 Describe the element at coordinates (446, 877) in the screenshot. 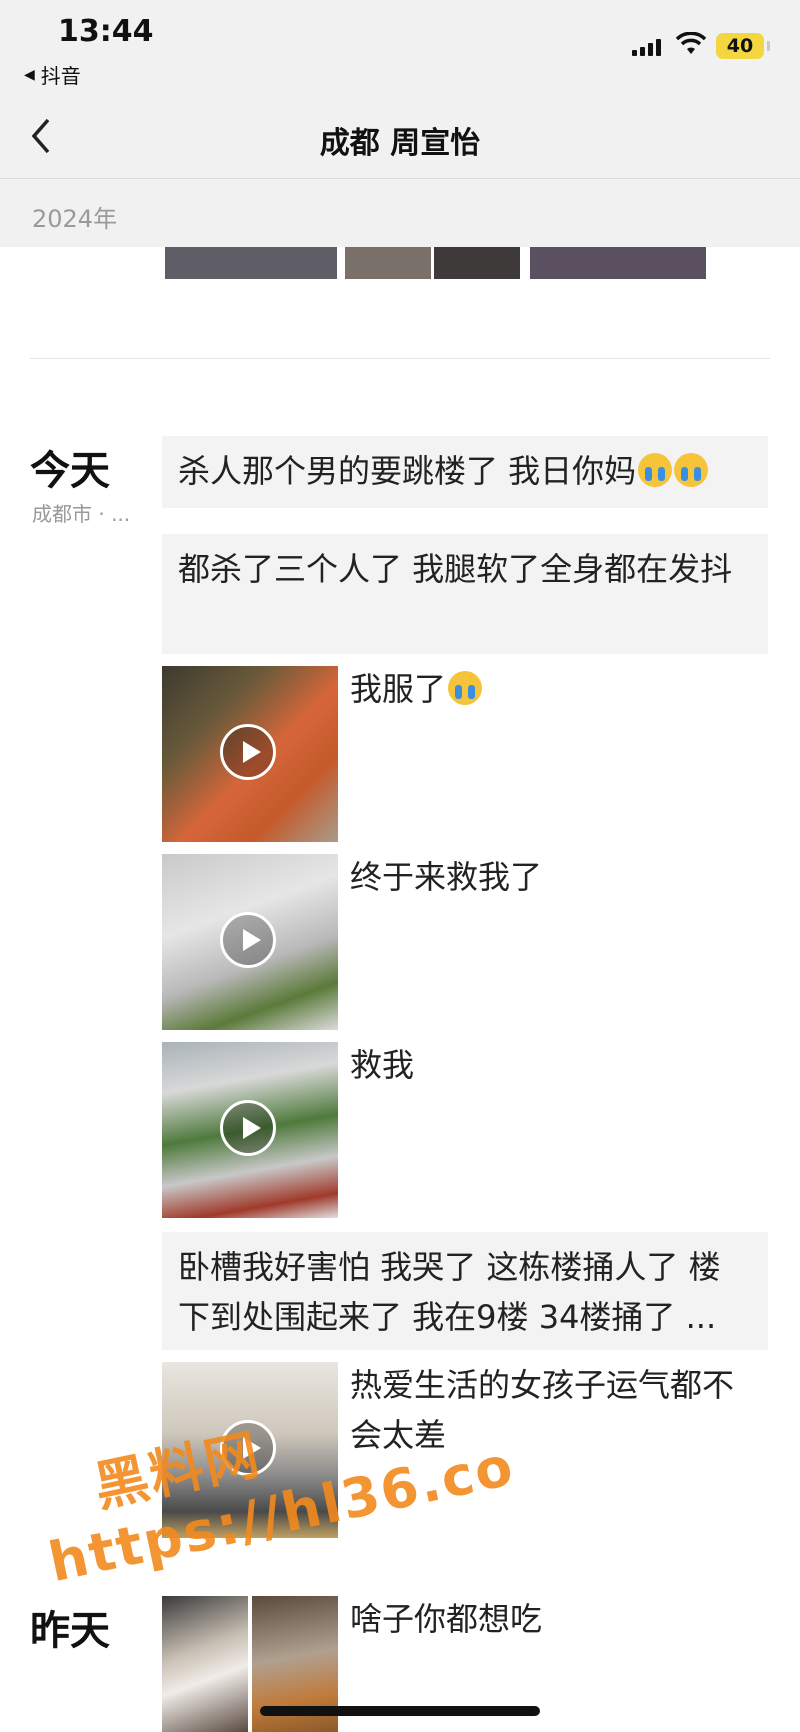

I see `video-caption: 终于来救我了` at that location.